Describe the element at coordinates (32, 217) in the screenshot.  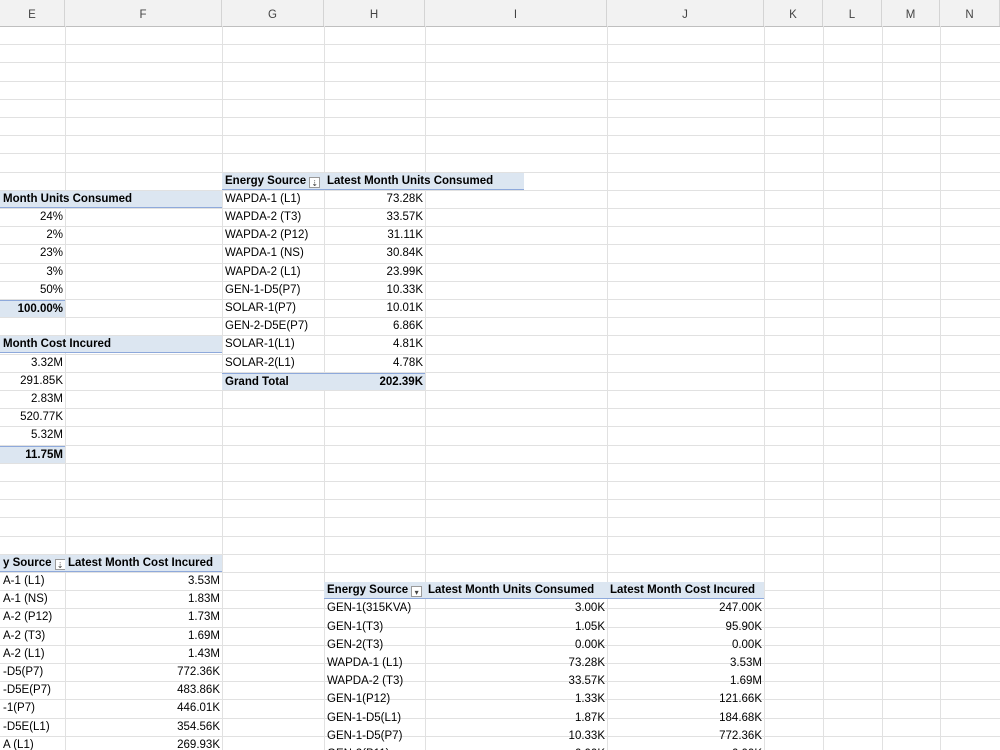
I see `pivot-value-cell: 24%` at that location.